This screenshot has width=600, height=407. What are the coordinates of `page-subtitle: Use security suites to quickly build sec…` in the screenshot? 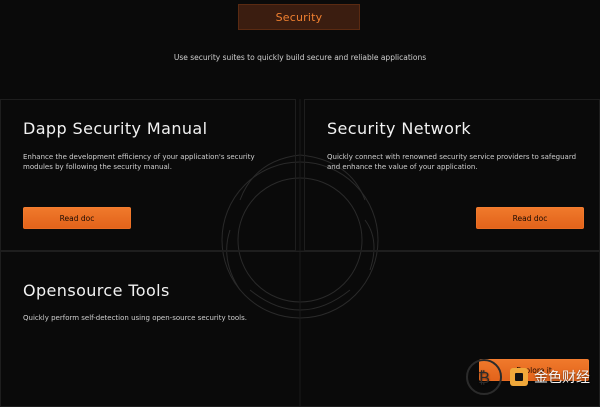 It's located at (300, 57).